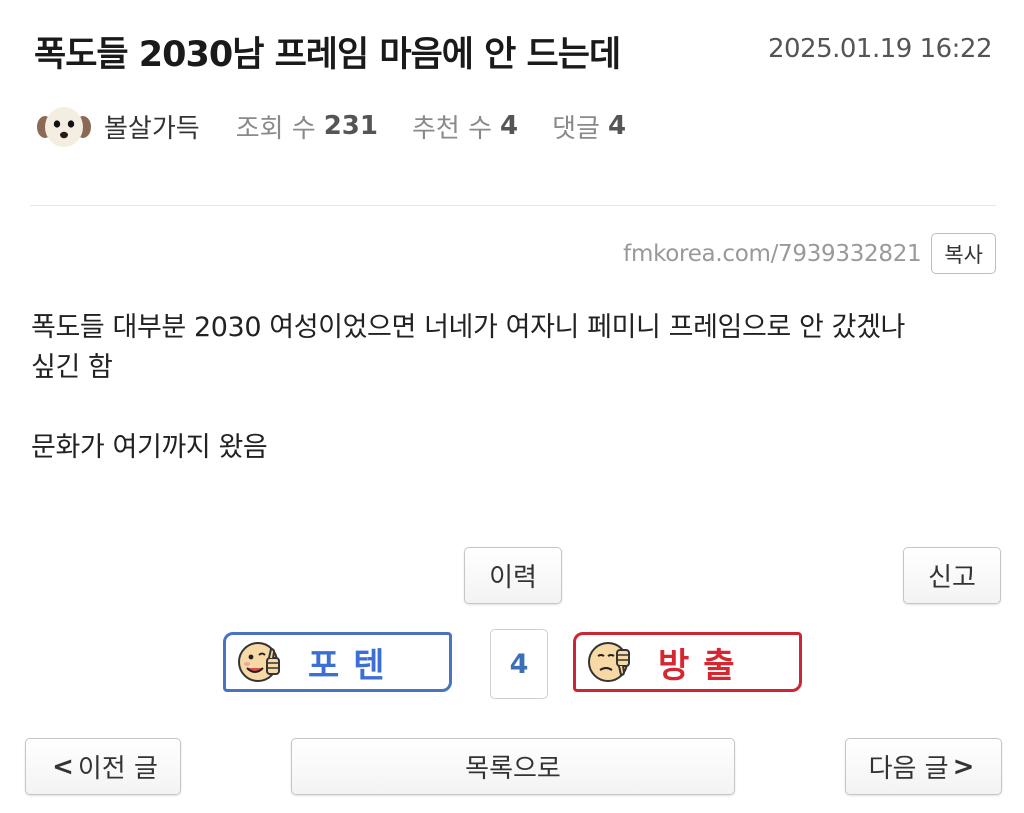  Describe the element at coordinates (63, 766) in the screenshot. I see `chevron-left-icon: <` at that location.